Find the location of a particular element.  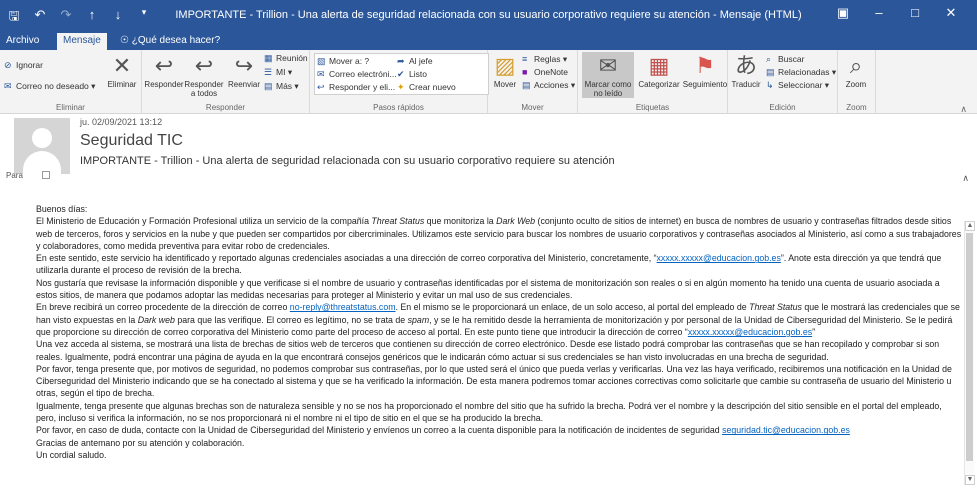

message-date: ju. 02/09/2021 13:12 is located at coordinates (121, 122).